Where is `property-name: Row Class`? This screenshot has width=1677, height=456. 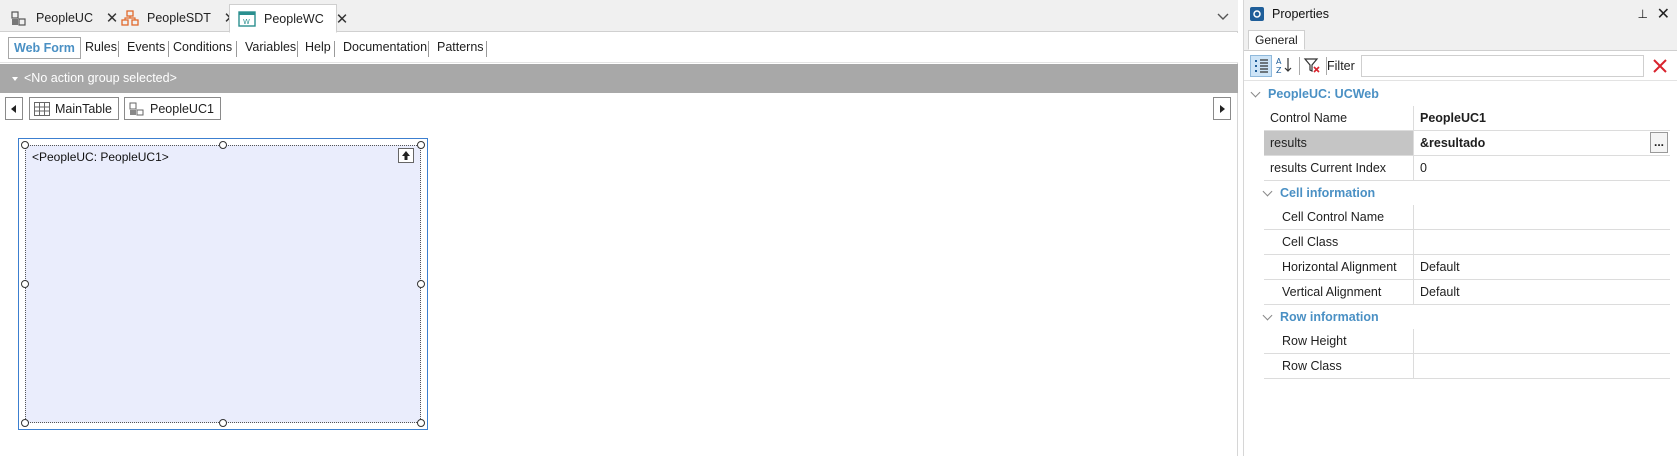
property-name: Row Class is located at coordinates (1339, 366).